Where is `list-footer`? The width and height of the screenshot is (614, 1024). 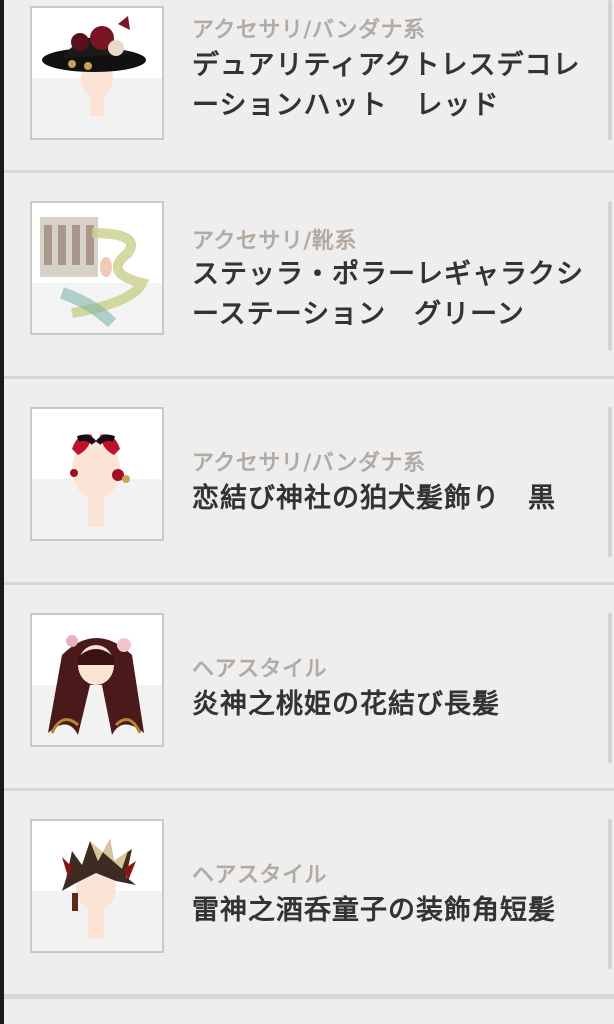
list-footer is located at coordinates (309, 1010).